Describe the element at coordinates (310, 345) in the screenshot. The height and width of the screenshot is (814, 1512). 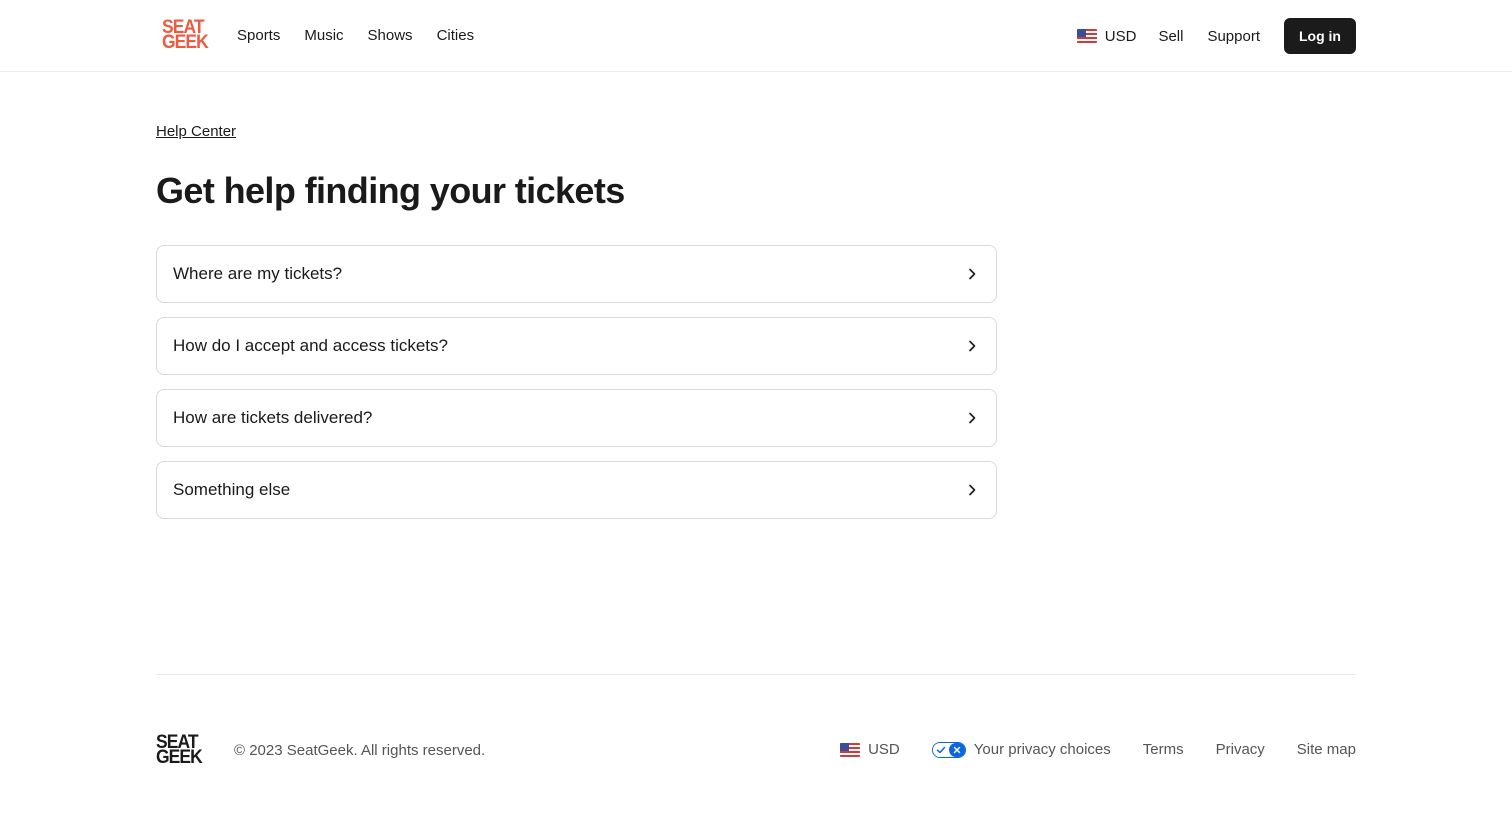
I see `faq-label: How do I accept and access tickets?` at that location.